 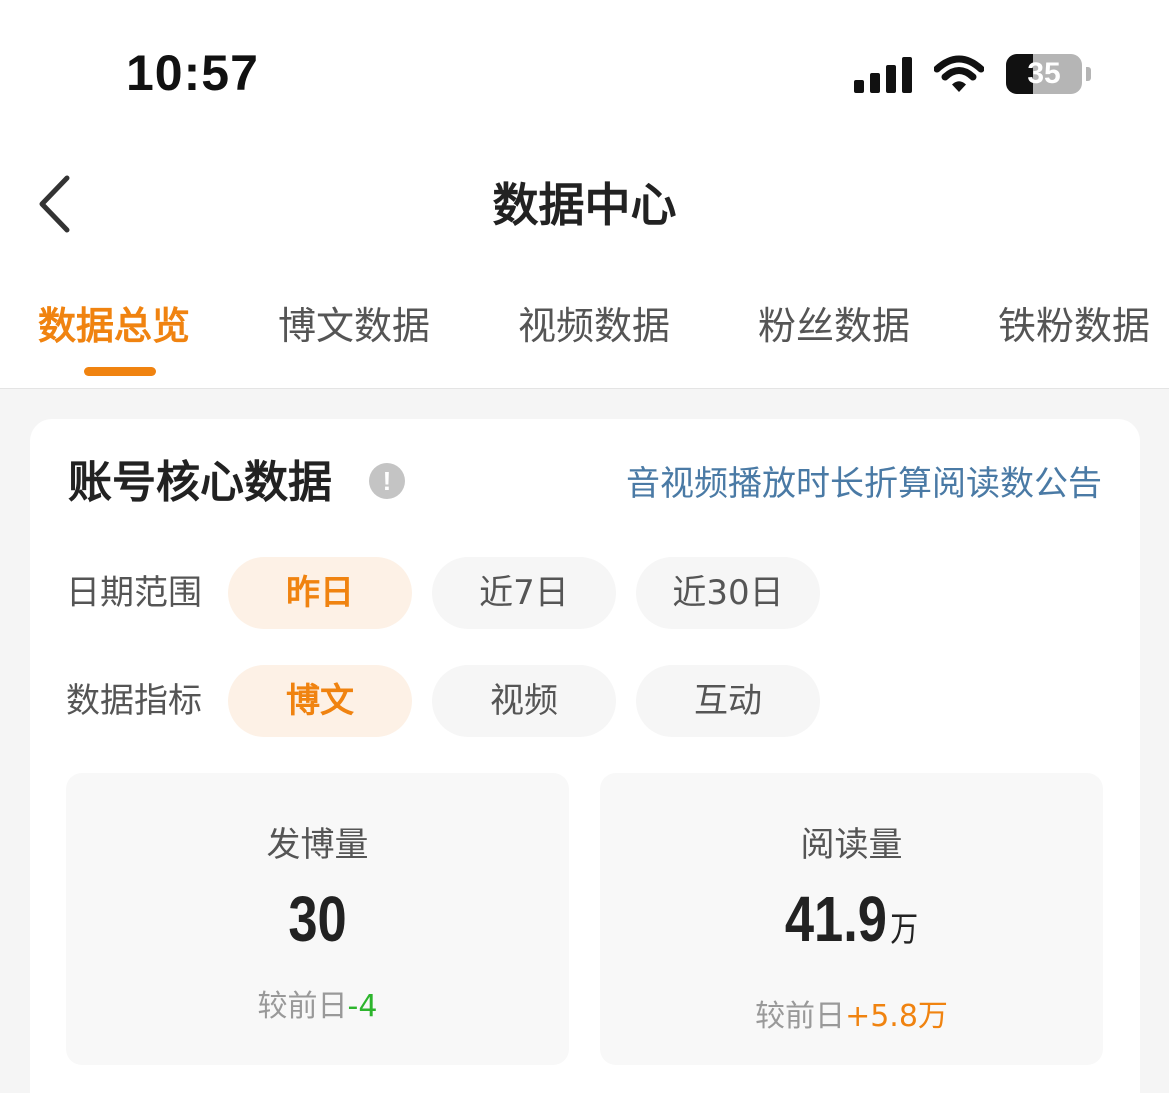 I want to click on stat-read-count: 阅读量 41.9万 较前日+5.8万, so click(x=851, y=919).